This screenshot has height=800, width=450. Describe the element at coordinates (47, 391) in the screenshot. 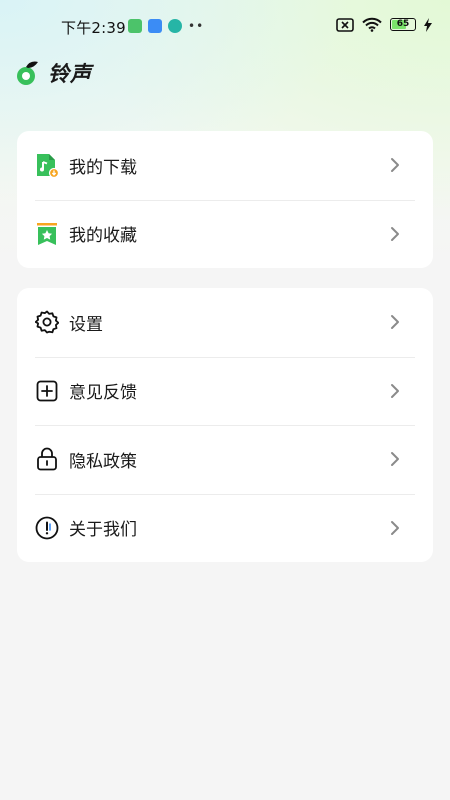

I see `feedback-plus-icon` at that location.